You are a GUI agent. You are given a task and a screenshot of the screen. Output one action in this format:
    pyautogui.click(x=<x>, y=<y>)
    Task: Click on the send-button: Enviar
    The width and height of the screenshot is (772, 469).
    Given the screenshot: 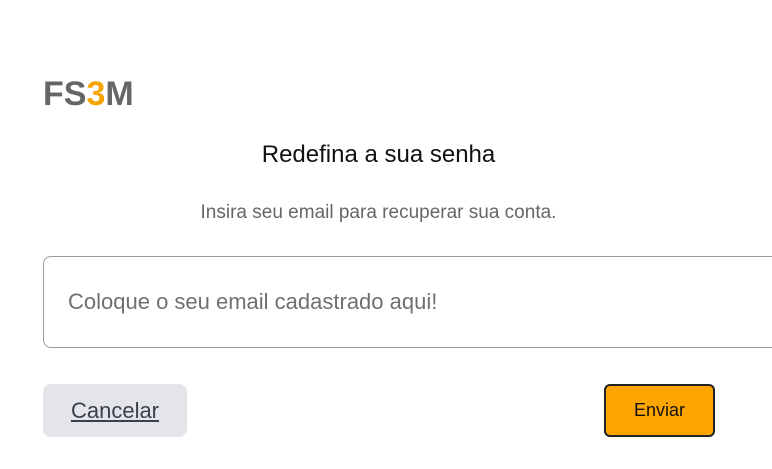 What is the action you would take?
    pyautogui.click(x=659, y=410)
    